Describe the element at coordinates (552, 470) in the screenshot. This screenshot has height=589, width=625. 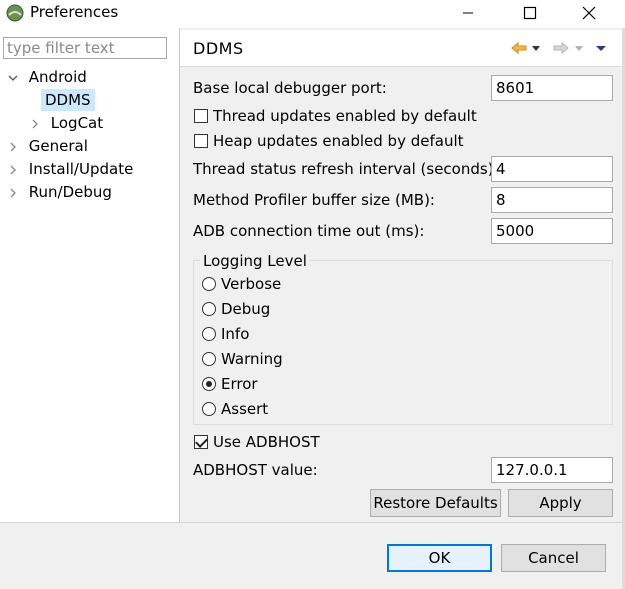
I see `adbhost-value-field: 127.0.0.1` at that location.